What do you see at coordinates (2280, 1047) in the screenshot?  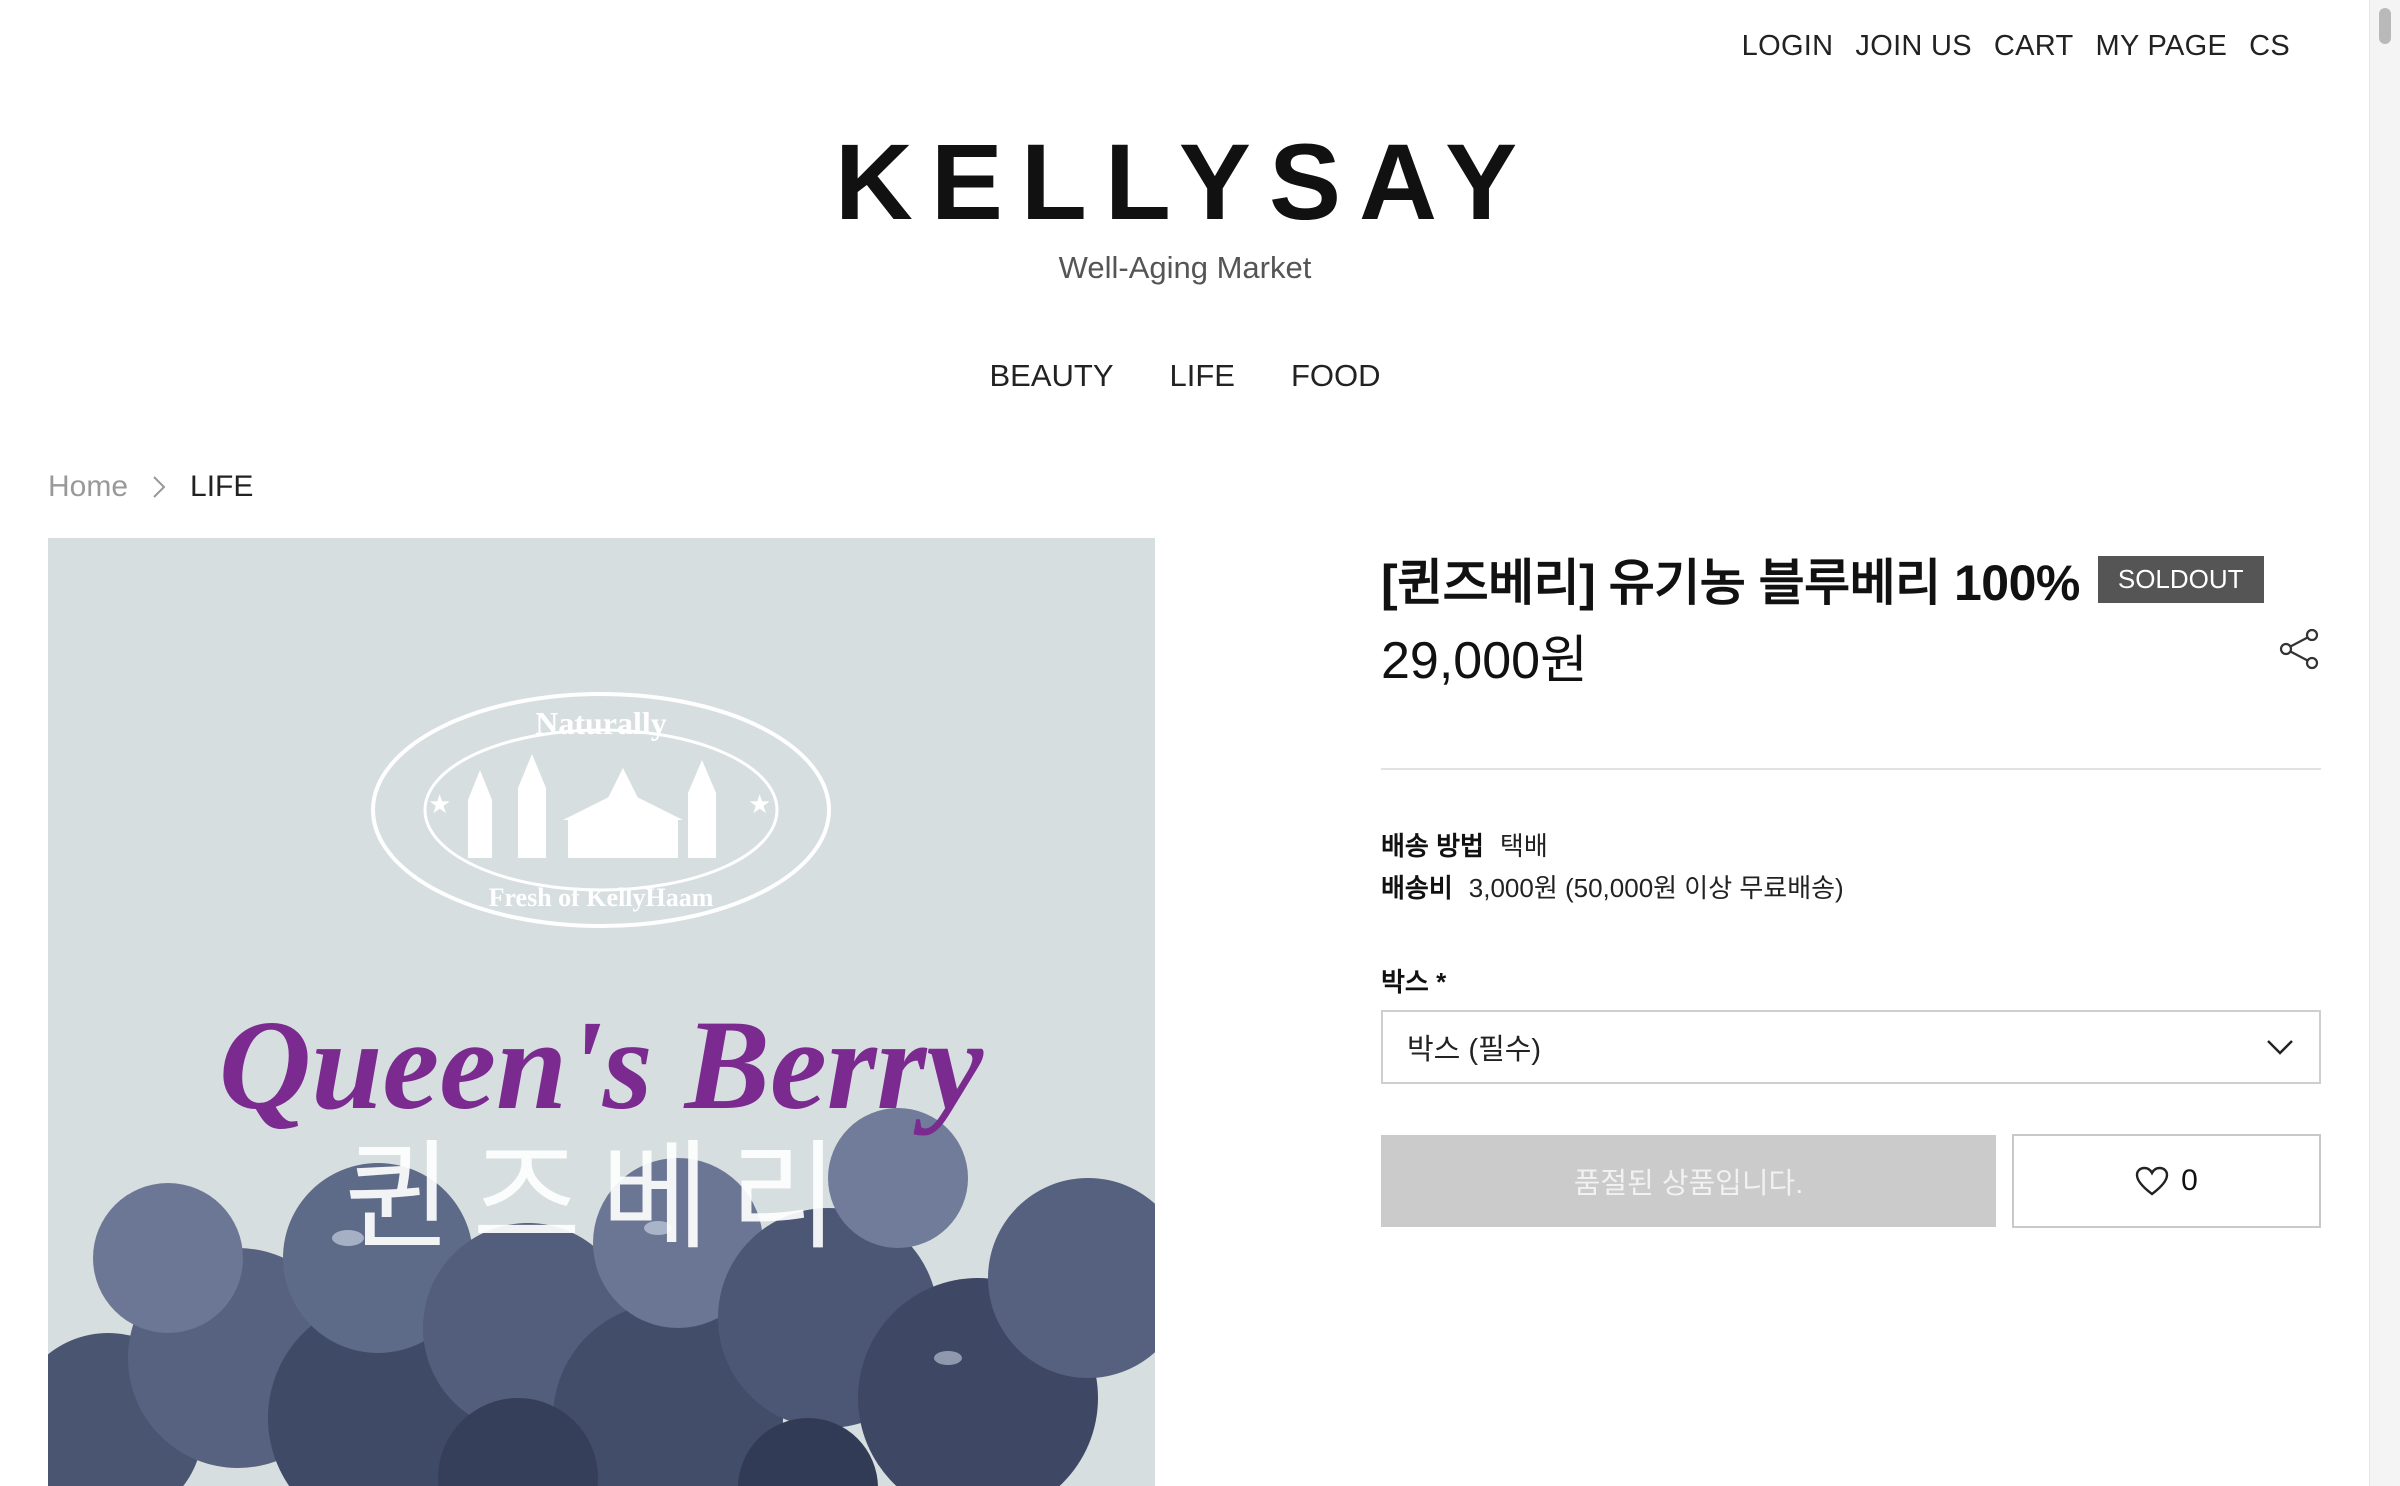 I see `chevron-down-icon` at bounding box center [2280, 1047].